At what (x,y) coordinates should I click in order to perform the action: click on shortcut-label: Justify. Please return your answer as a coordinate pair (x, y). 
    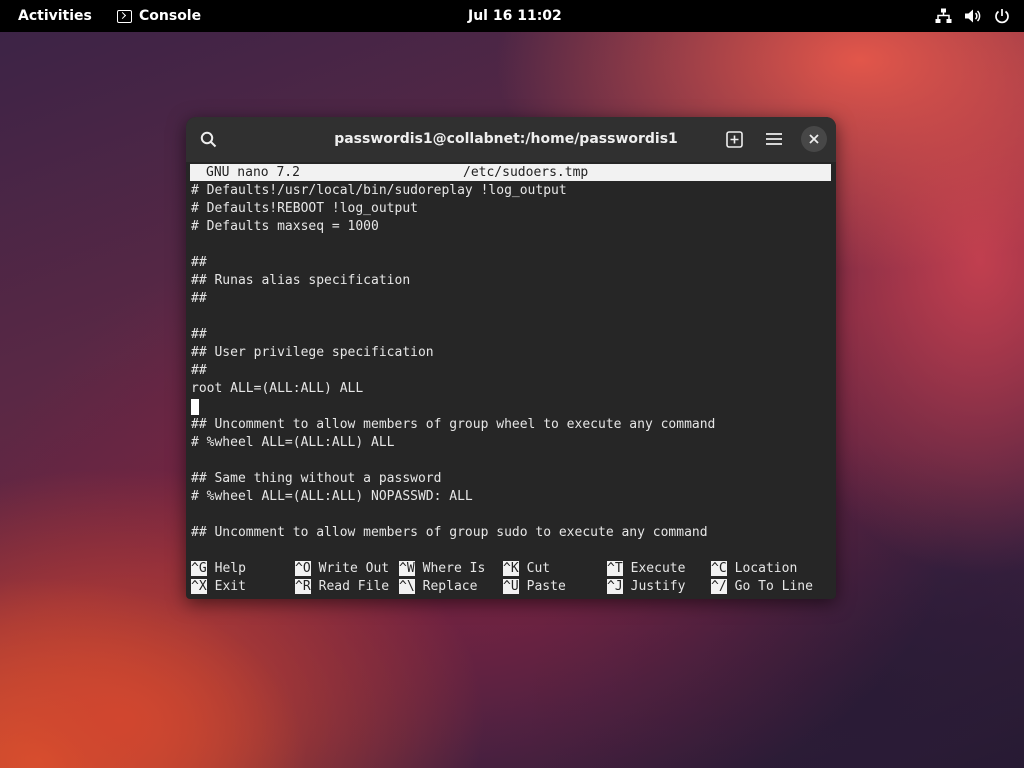
    Looking at the image, I should click on (658, 586).